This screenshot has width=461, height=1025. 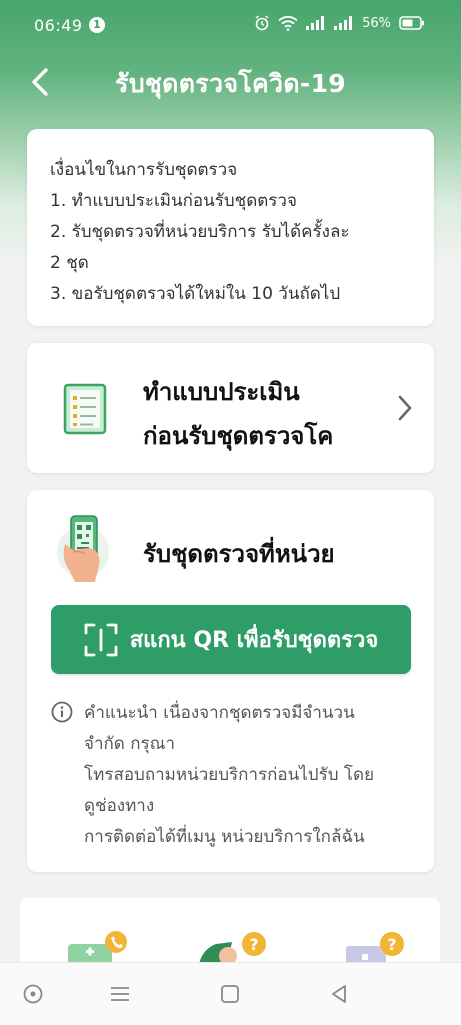 What do you see at coordinates (224, 837) in the screenshot?
I see `advice-line: การติดต่อได้ที่เมนู หน่วยบริการใกล้ฉัน` at bounding box center [224, 837].